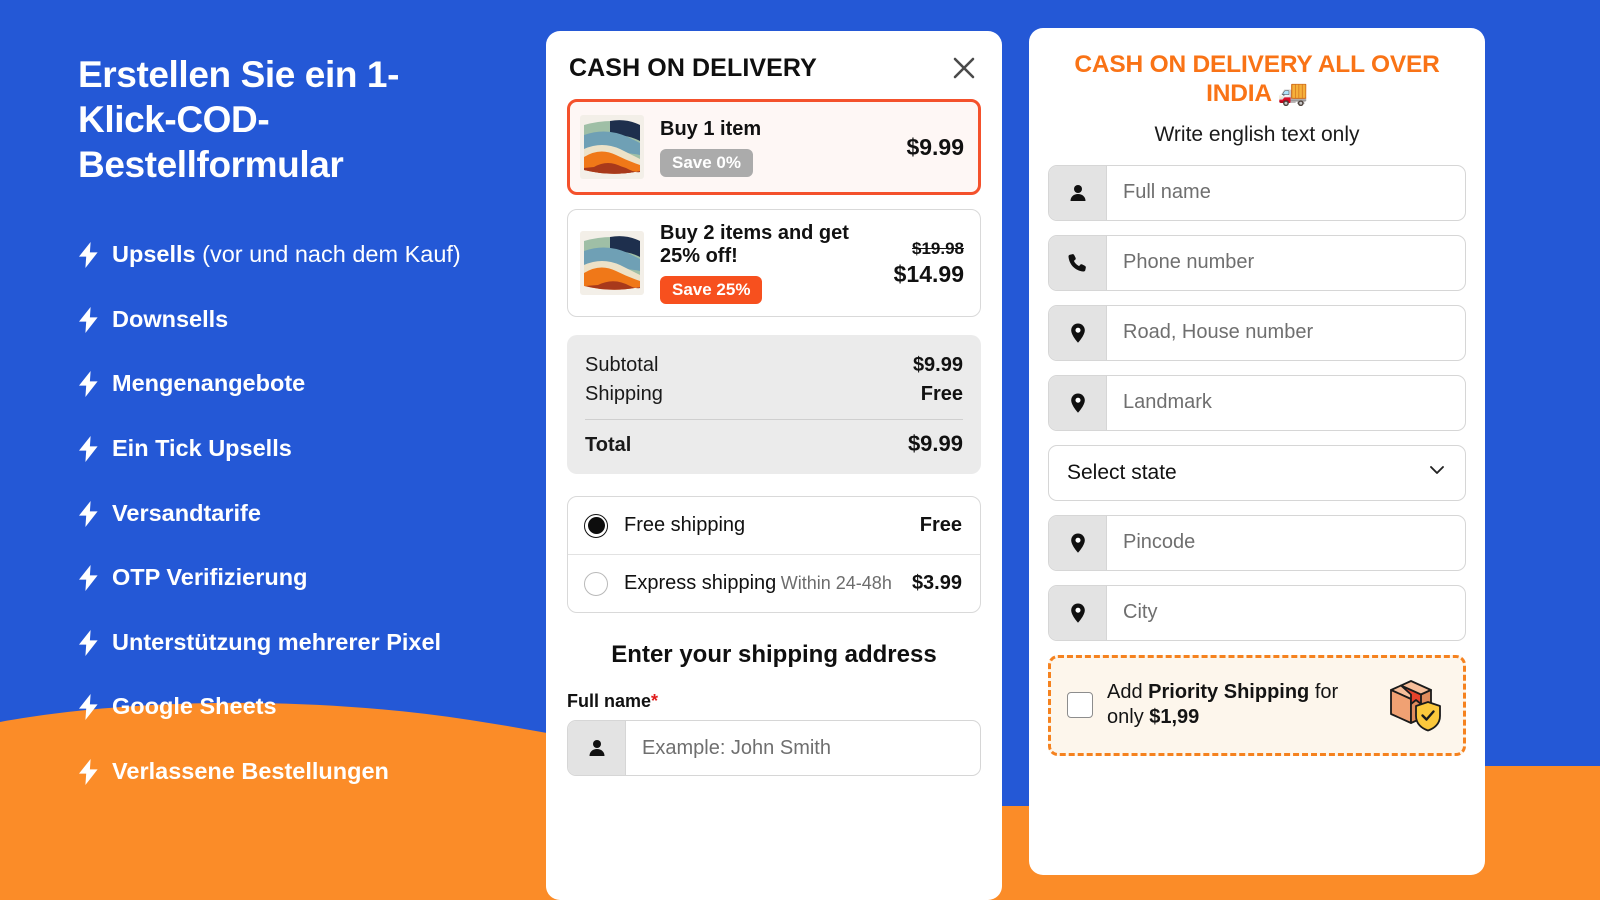 This screenshot has height=900, width=1600. Describe the element at coordinates (940, 525) in the screenshot. I see `shipping-option-price: Free` at that location.